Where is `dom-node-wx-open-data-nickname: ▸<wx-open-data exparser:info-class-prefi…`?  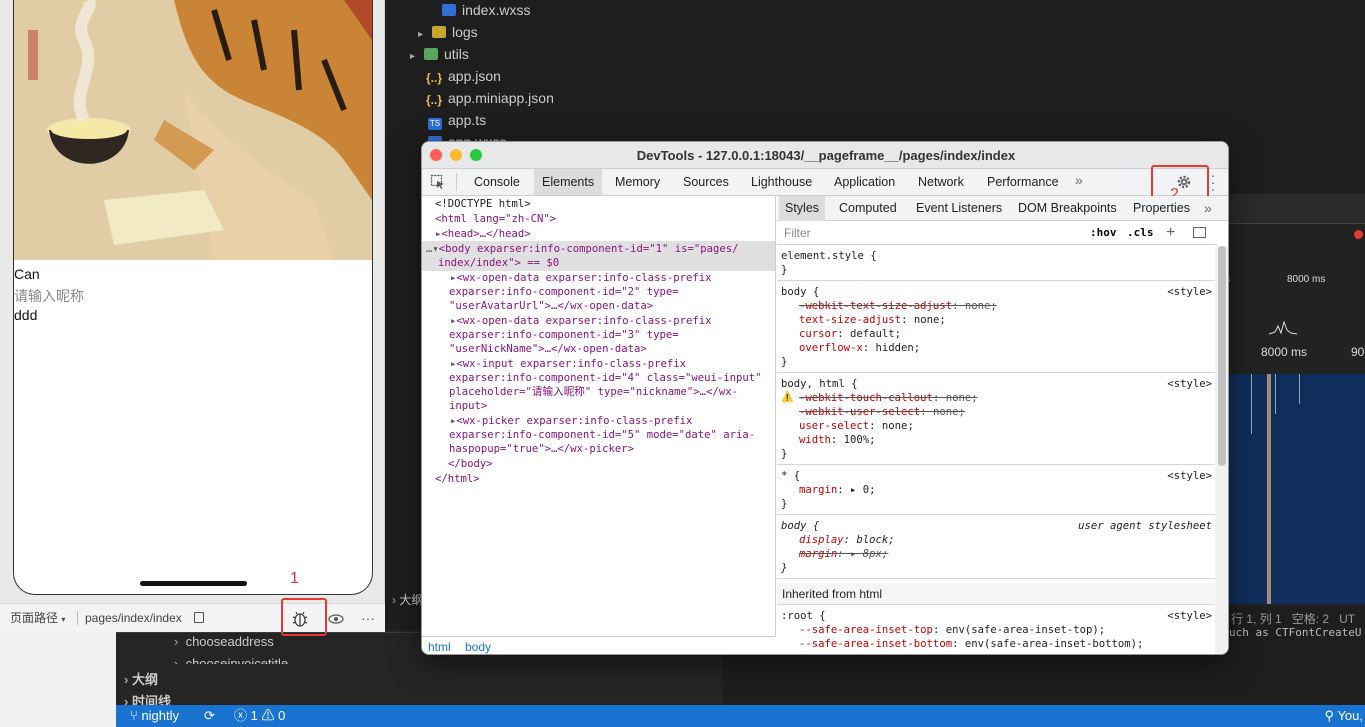
dom-node-wx-open-data-nickname: ▸<wx-open-data exparser:info-class-prefi… is located at coordinates (581, 321).